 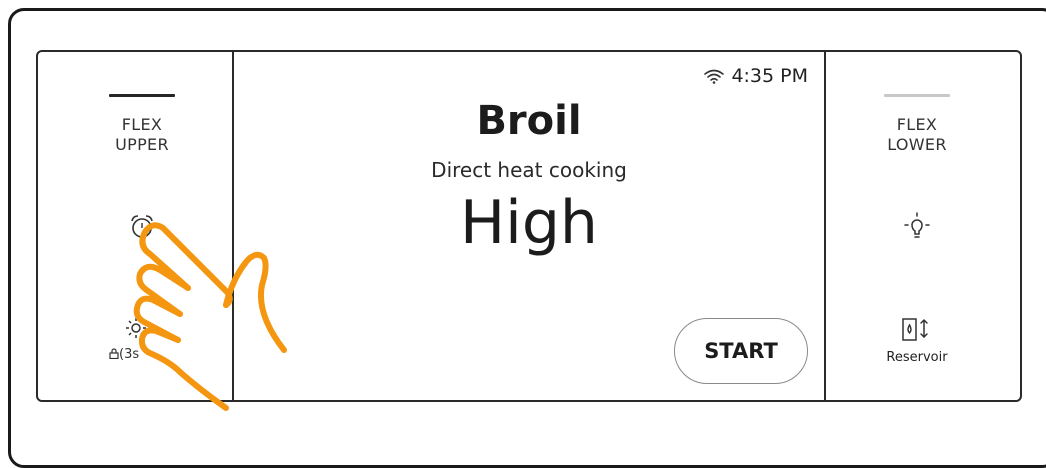 What do you see at coordinates (917, 227) in the screenshot?
I see `light-bulb-icon` at bounding box center [917, 227].